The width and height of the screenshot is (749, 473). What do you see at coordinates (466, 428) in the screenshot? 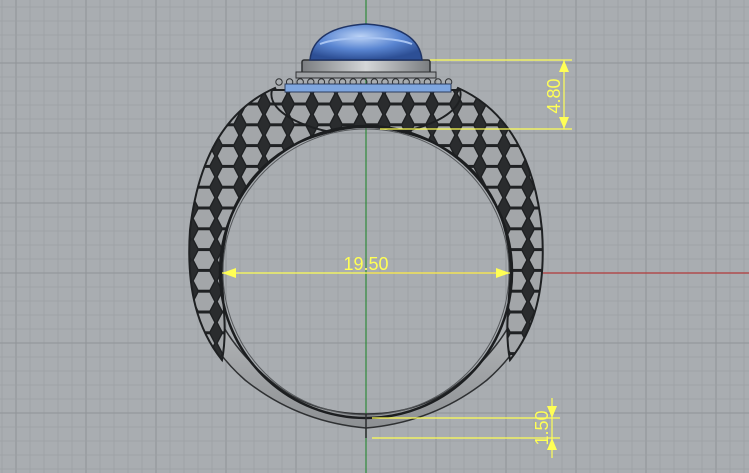
I see `dimension-shank-thickness: 1.50` at bounding box center [466, 428].